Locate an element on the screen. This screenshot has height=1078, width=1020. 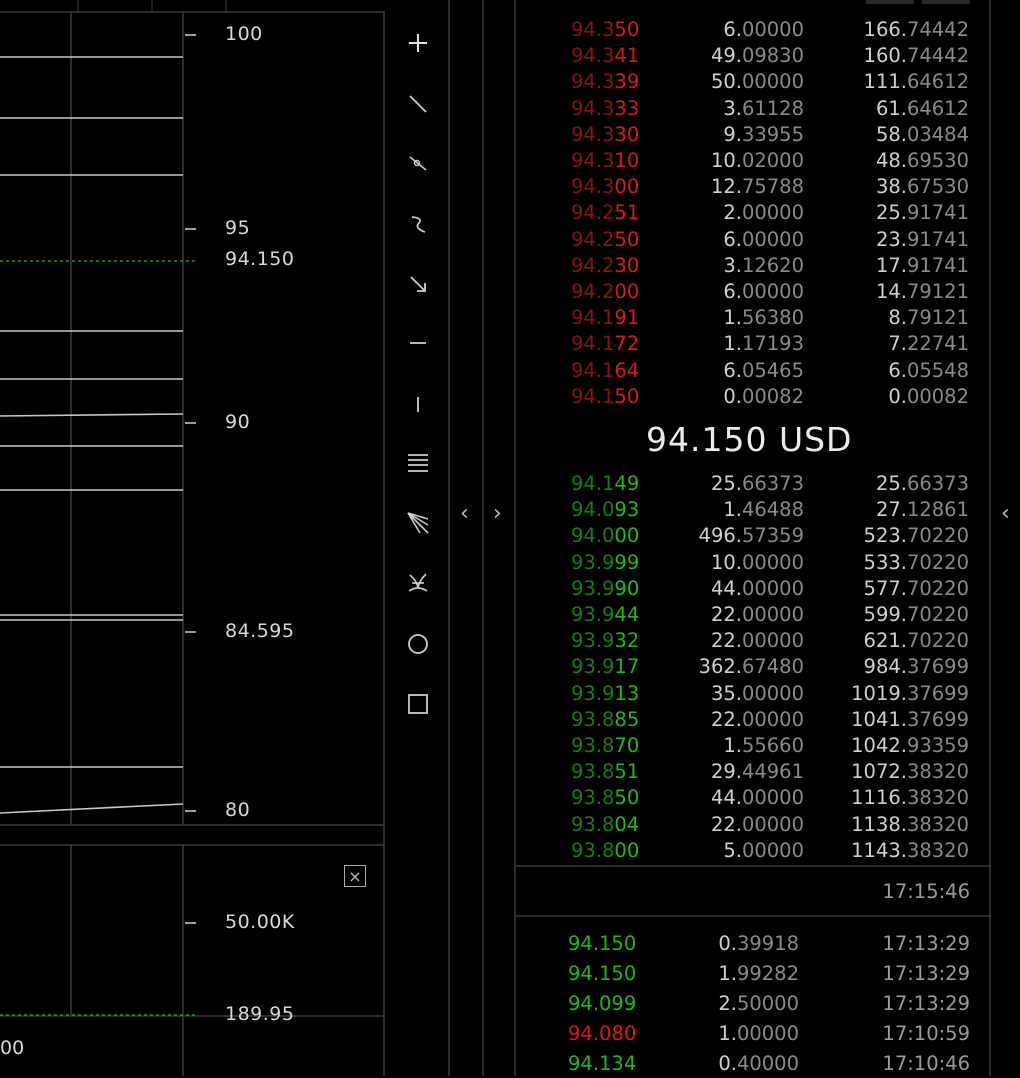
fan-icon is located at coordinates (418, 523).